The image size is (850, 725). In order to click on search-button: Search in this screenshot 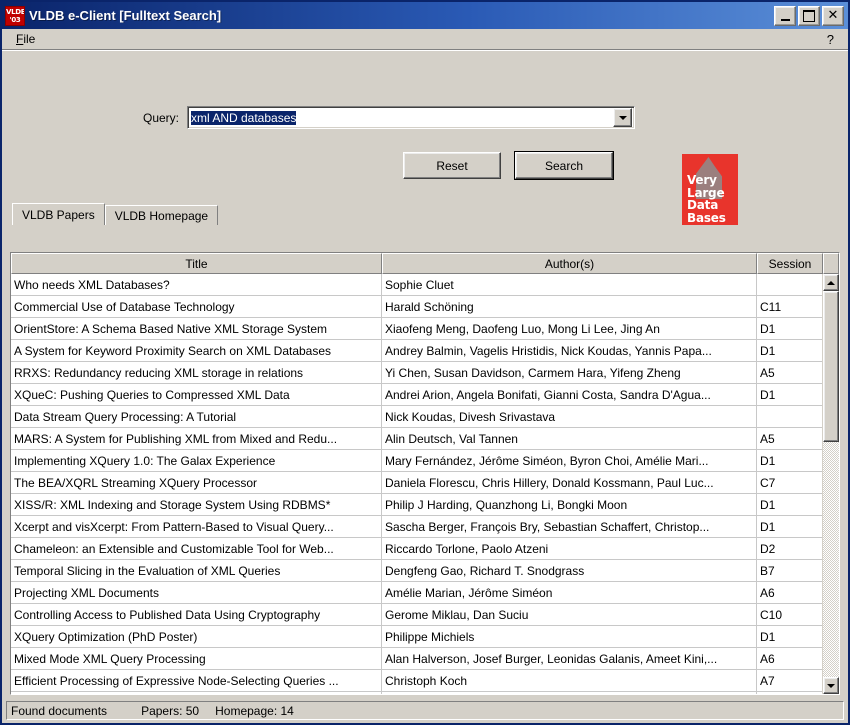, I will do `click(564, 165)`.